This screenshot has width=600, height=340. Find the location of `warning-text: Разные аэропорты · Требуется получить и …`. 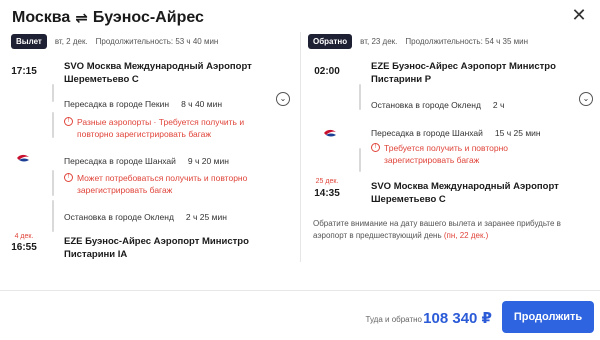

warning-text: Разные аэропорты · Требуется получить и … is located at coordinates (161, 128).